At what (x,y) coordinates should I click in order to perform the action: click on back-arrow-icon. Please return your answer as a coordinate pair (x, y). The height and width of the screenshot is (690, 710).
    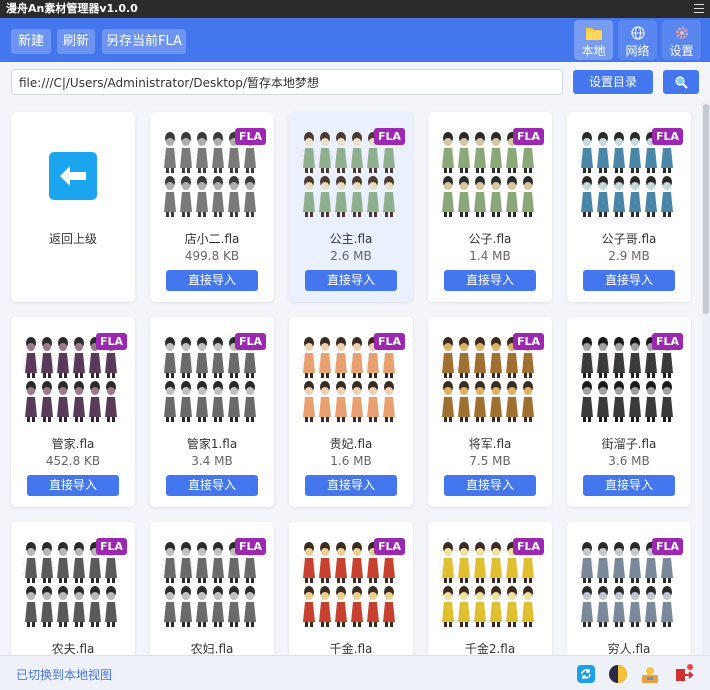
    Looking at the image, I should click on (73, 176).